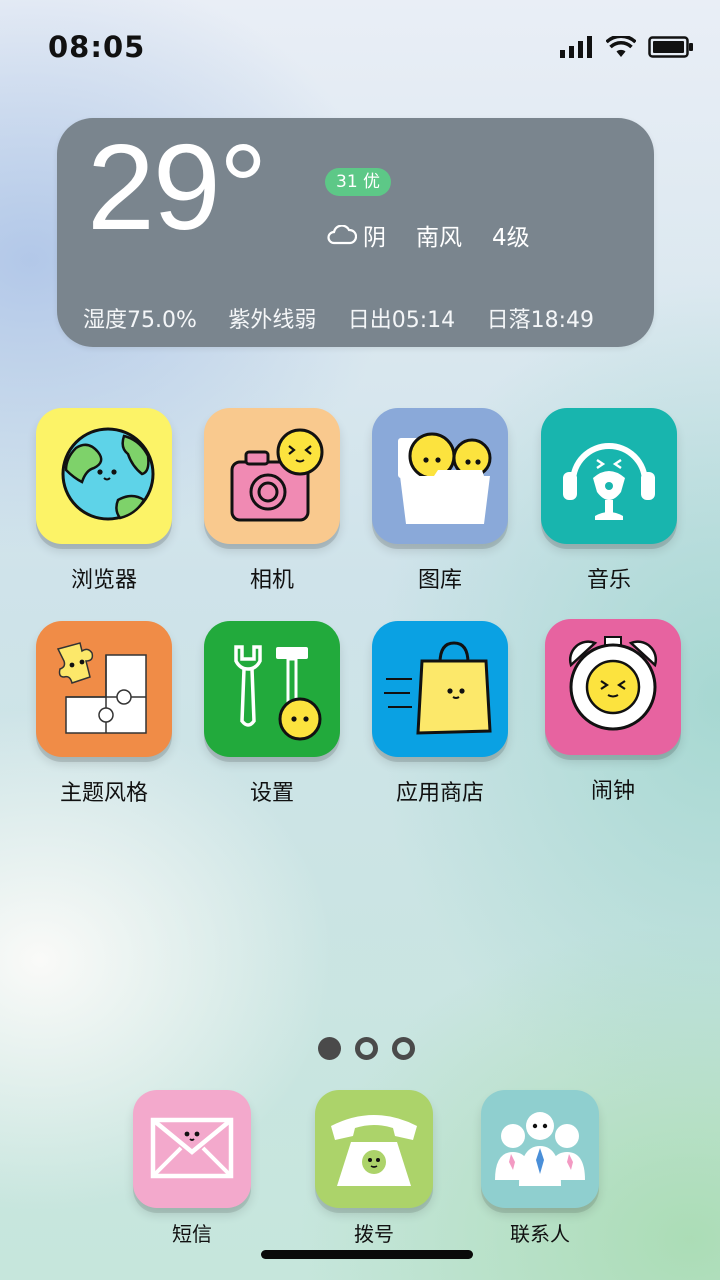 This screenshot has width=720, height=1280. I want to click on app-label: 相机, so click(271, 580).